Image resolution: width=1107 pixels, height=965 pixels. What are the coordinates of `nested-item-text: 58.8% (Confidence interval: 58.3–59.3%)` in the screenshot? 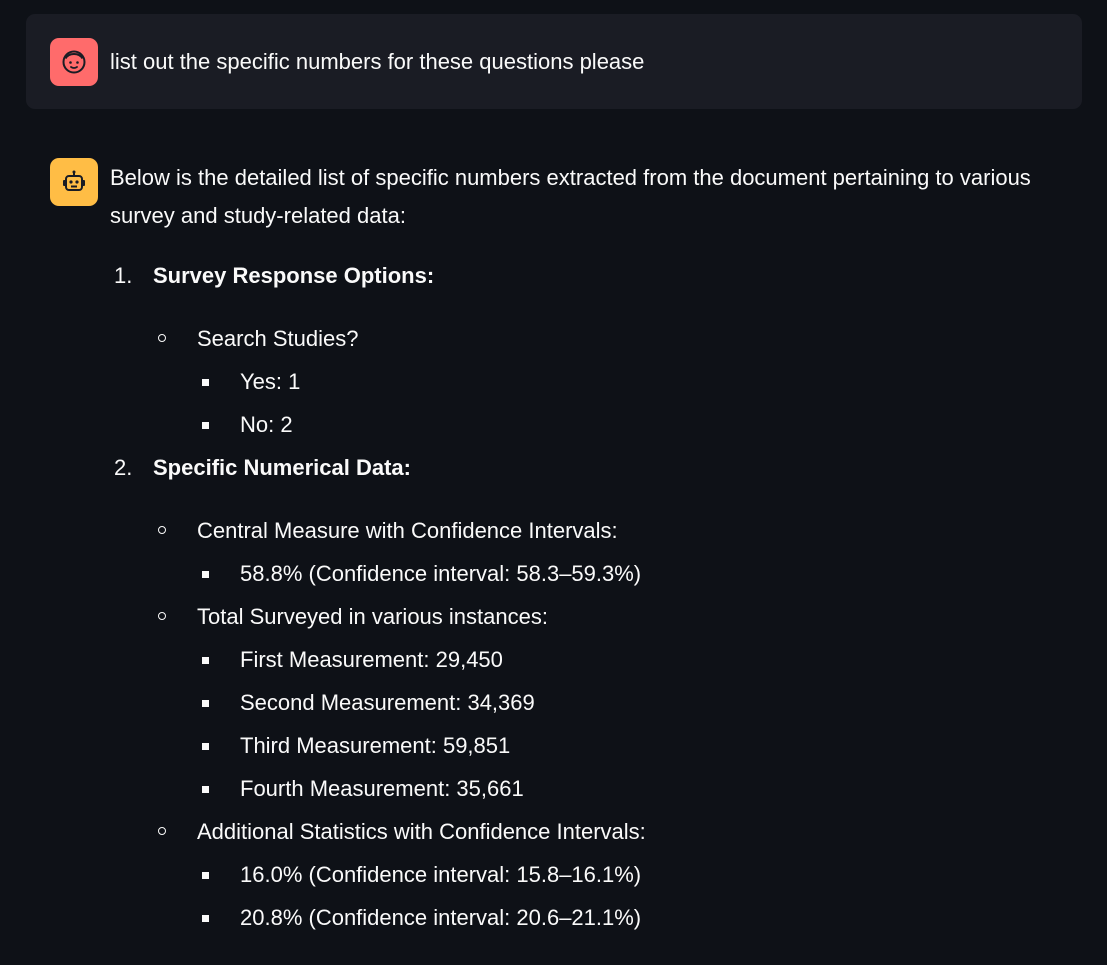 It's located at (441, 573).